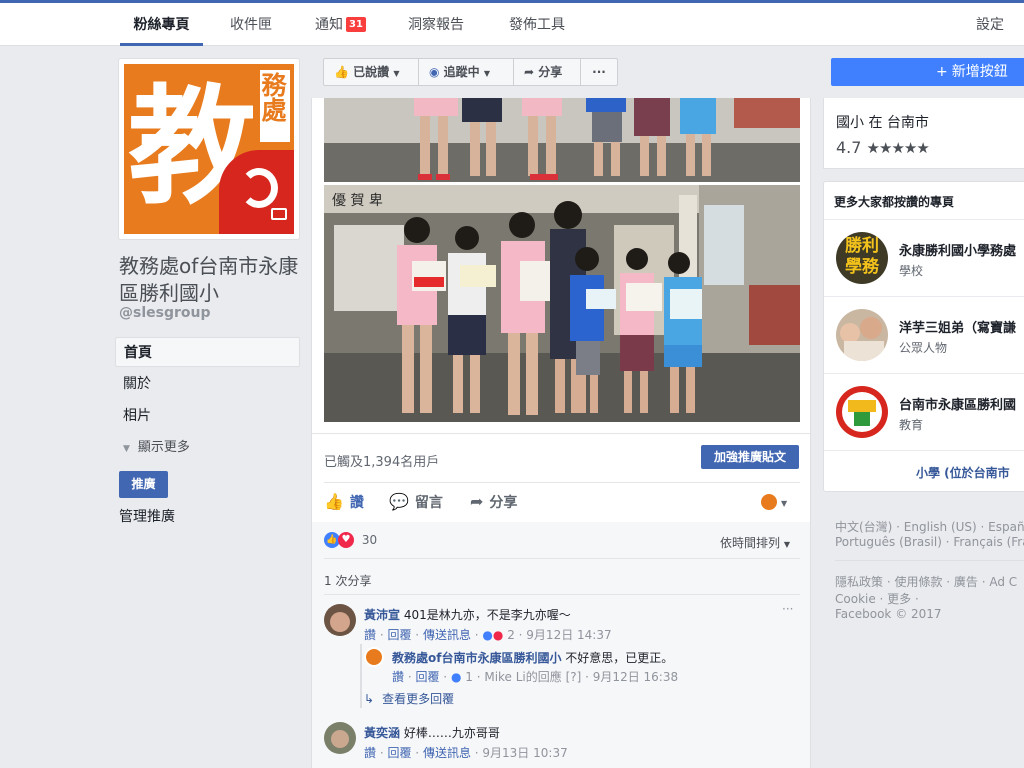  What do you see at coordinates (562, 140) in the screenshot?
I see `post-photo-top` at bounding box center [562, 140].